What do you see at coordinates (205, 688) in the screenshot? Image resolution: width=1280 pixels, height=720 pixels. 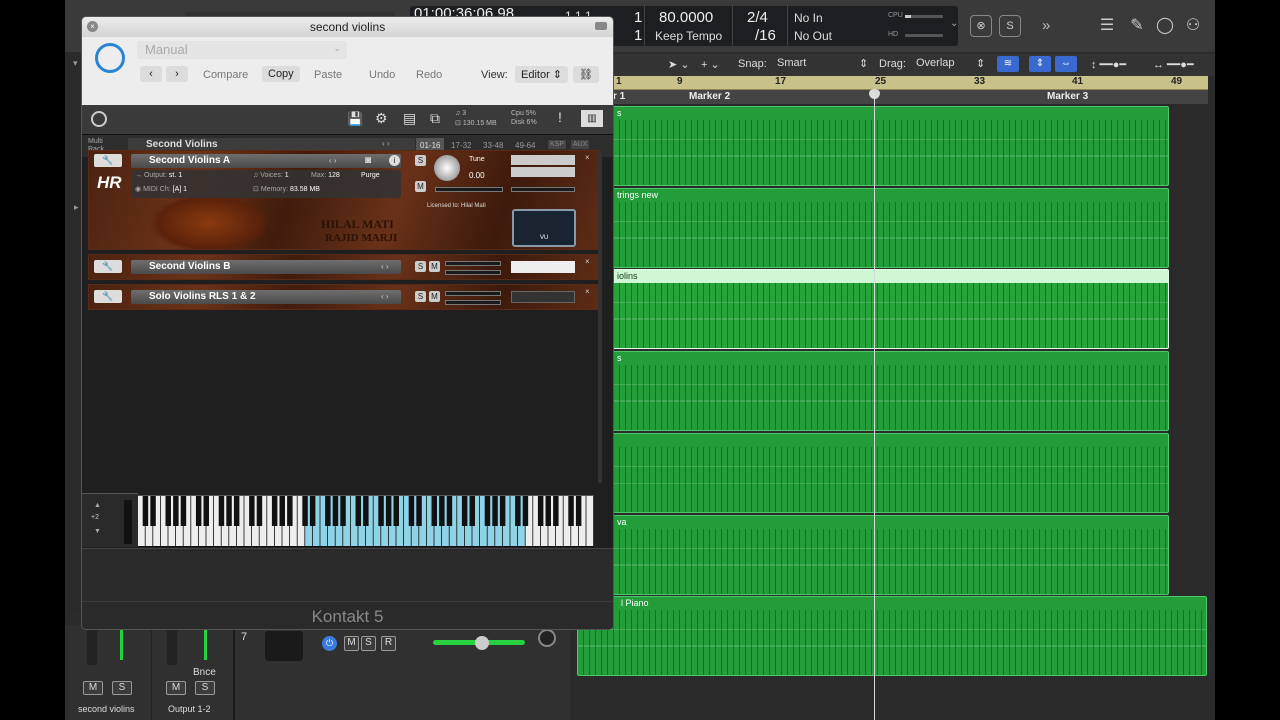 I see `solo-button: S` at bounding box center [205, 688].